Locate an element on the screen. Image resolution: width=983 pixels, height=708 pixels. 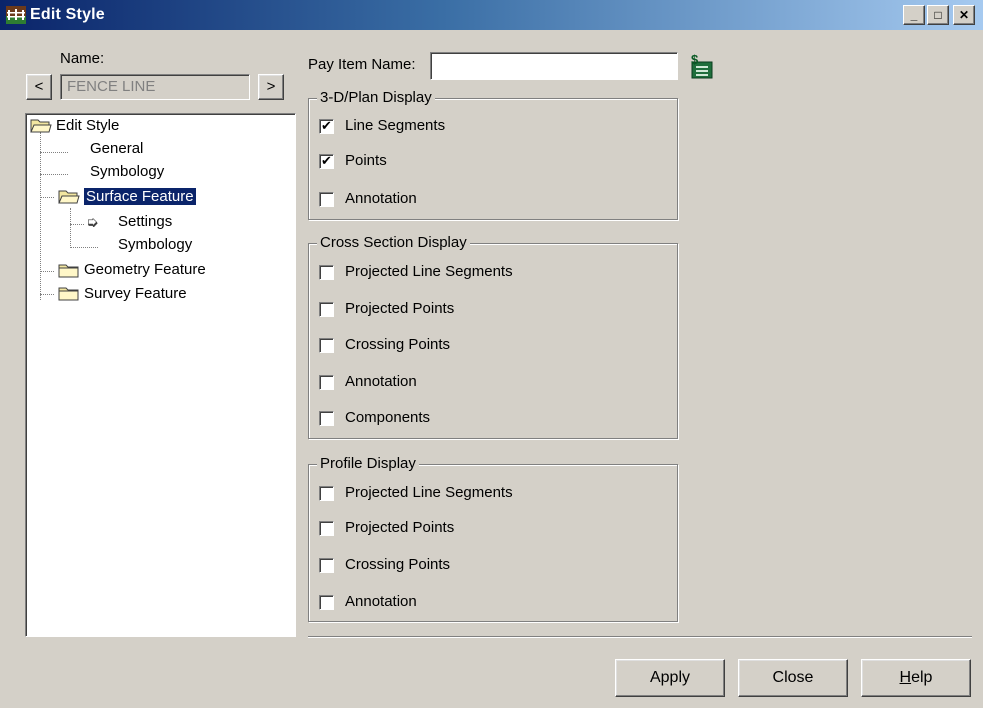
tree-item-settings: Settings is located at coordinates (145, 222).